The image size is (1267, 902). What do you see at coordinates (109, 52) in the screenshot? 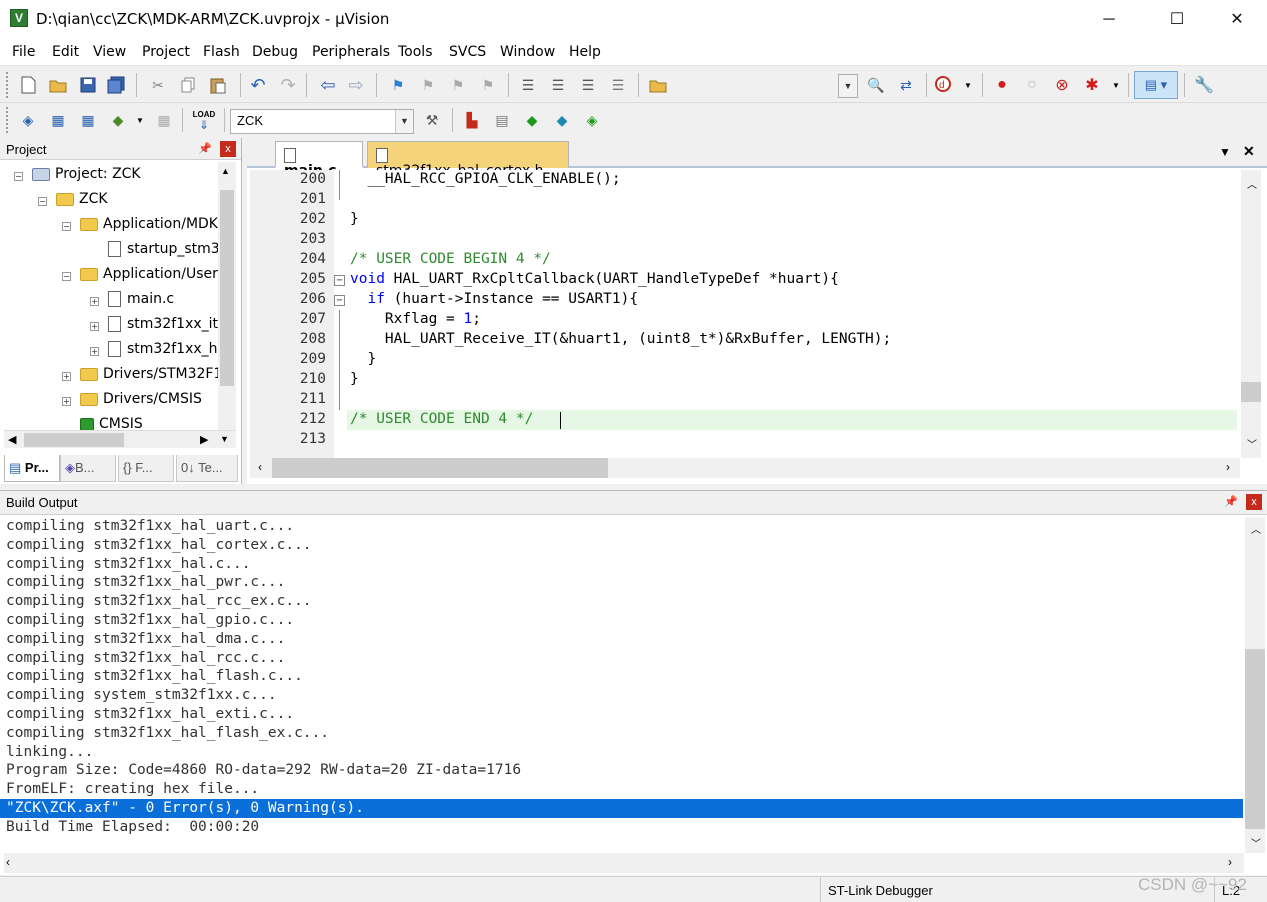
I see `menu-view: View` at bounding box center [109, 52].